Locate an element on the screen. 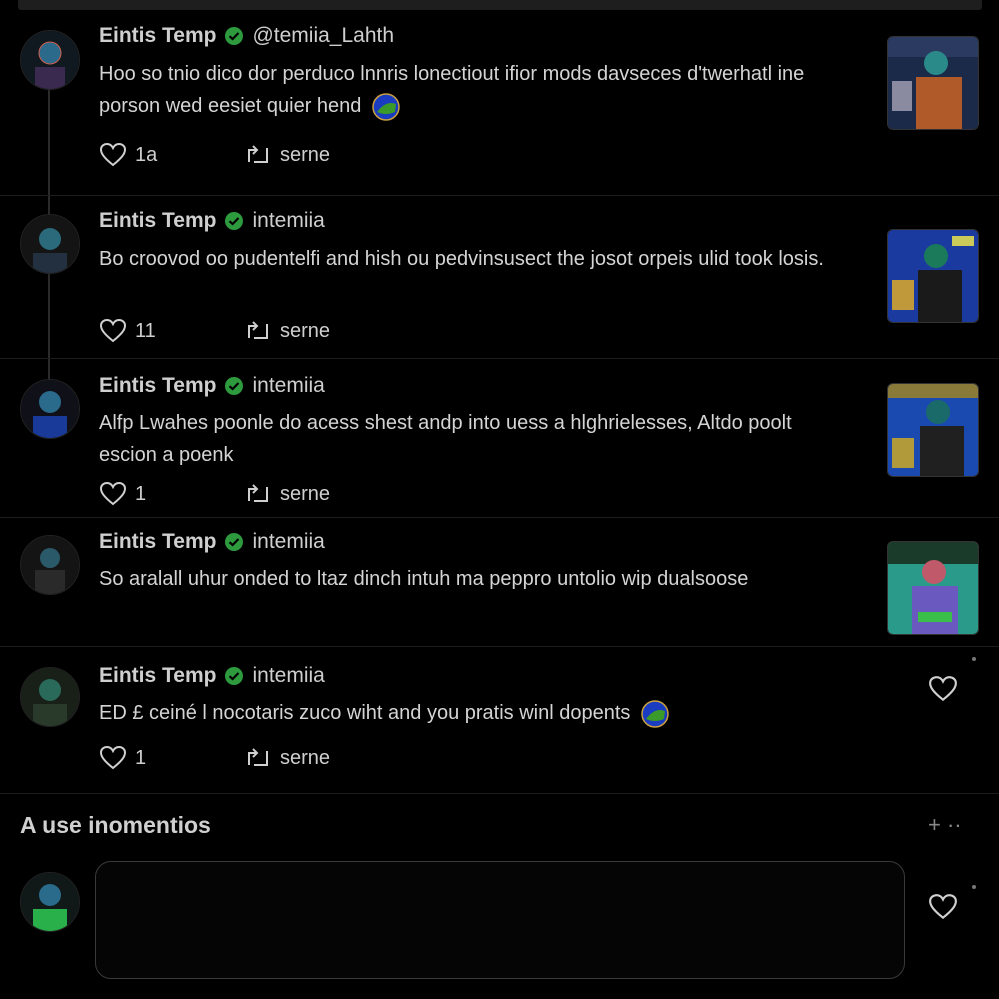 This screenshot has width=999, height=999. post-actions: 11 serne is located at coordinates (214, 331).